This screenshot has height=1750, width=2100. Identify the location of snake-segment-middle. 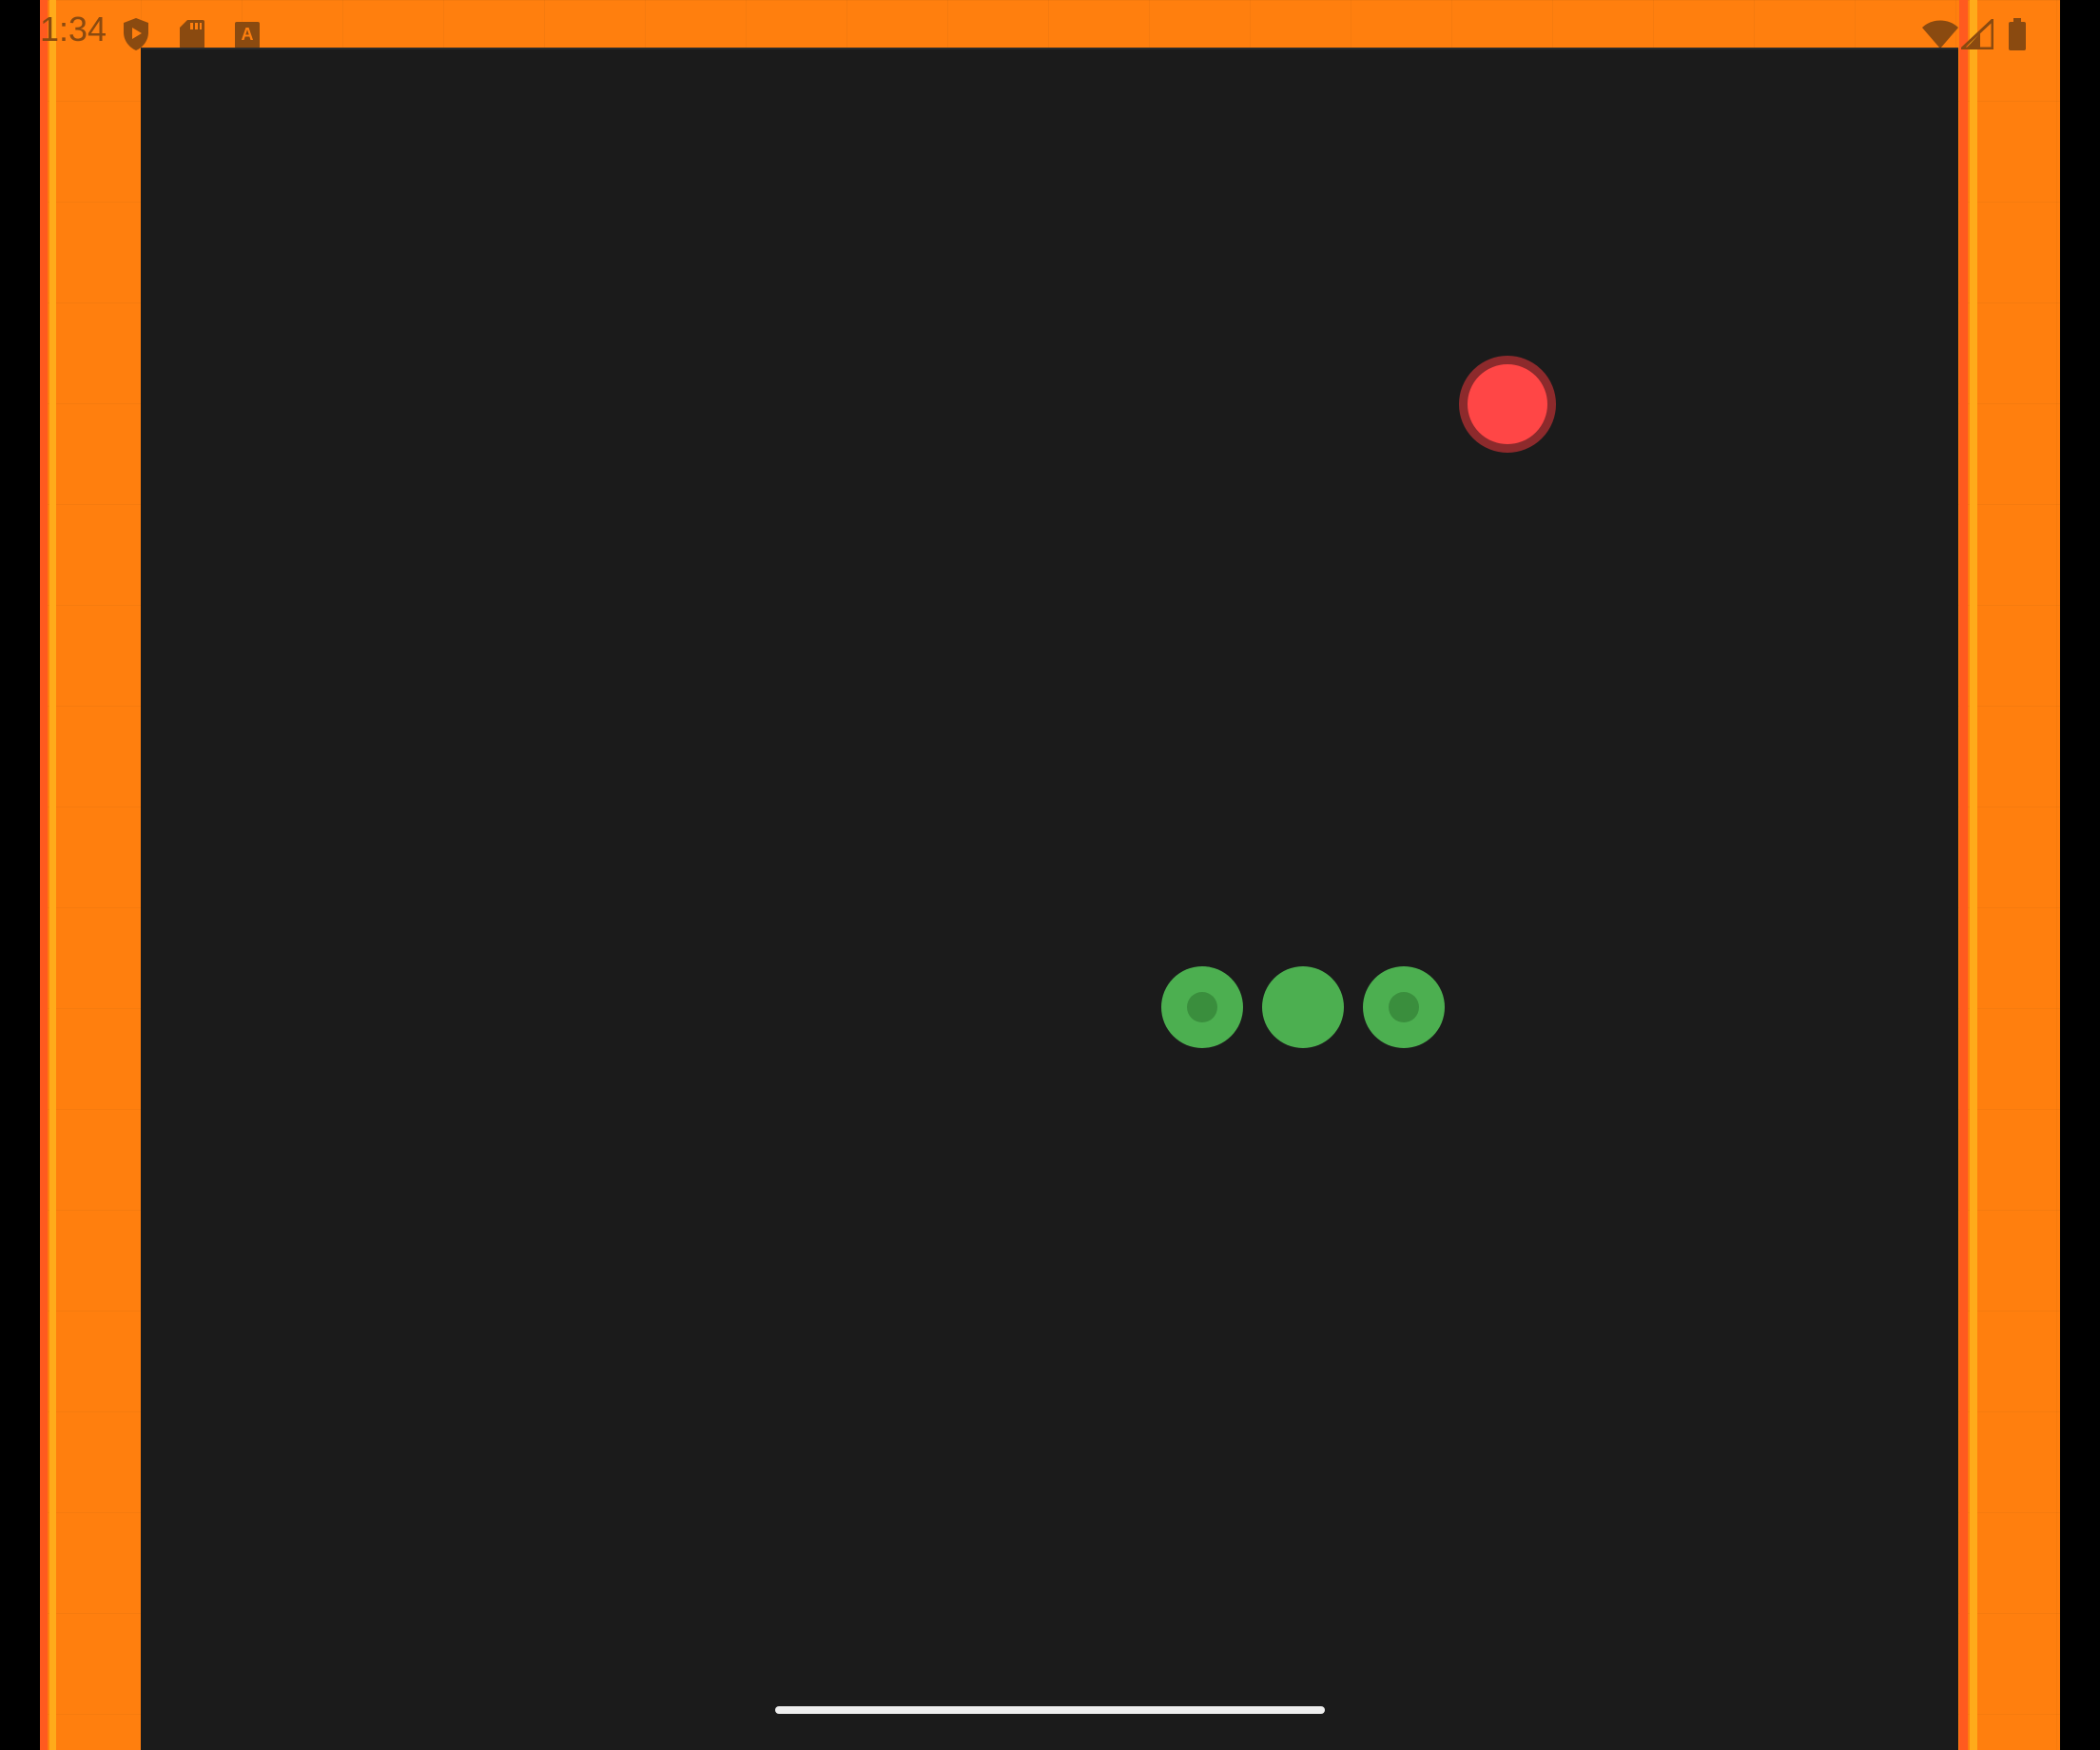
(1303, 1007).